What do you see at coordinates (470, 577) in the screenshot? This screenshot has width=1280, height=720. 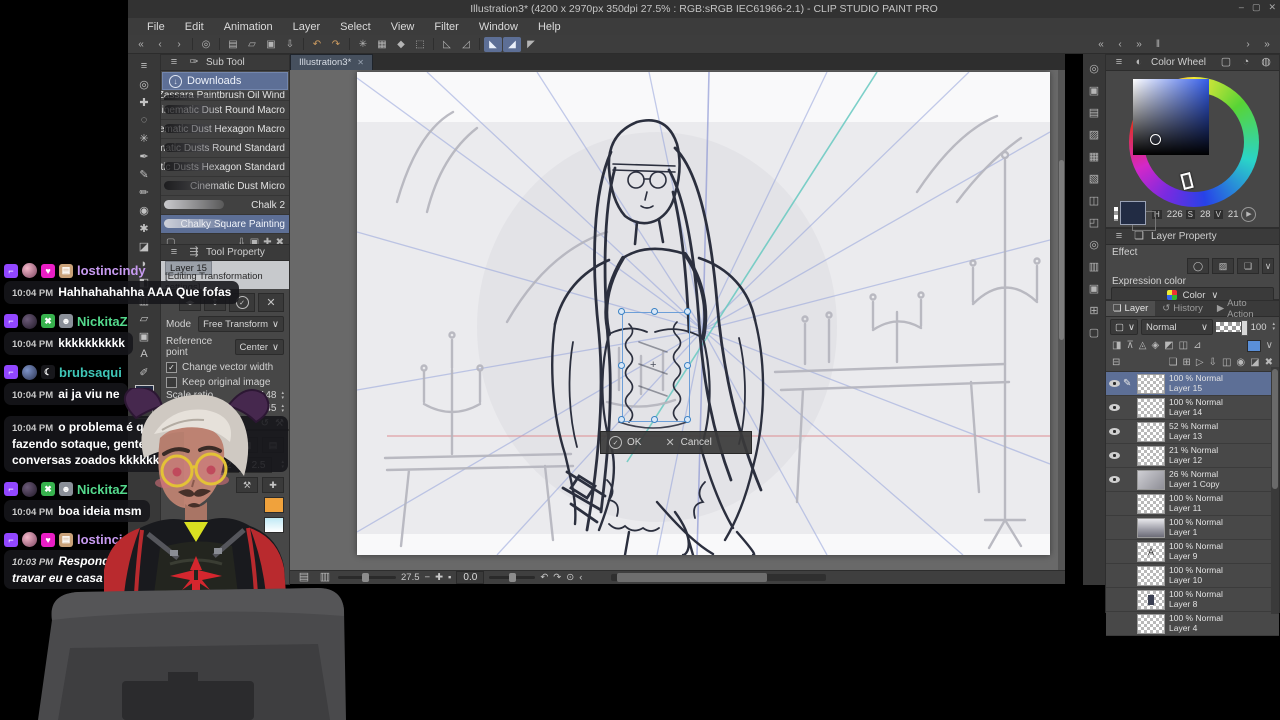 I see `rotation-value: 0.0` at bounding box center [470, 577].